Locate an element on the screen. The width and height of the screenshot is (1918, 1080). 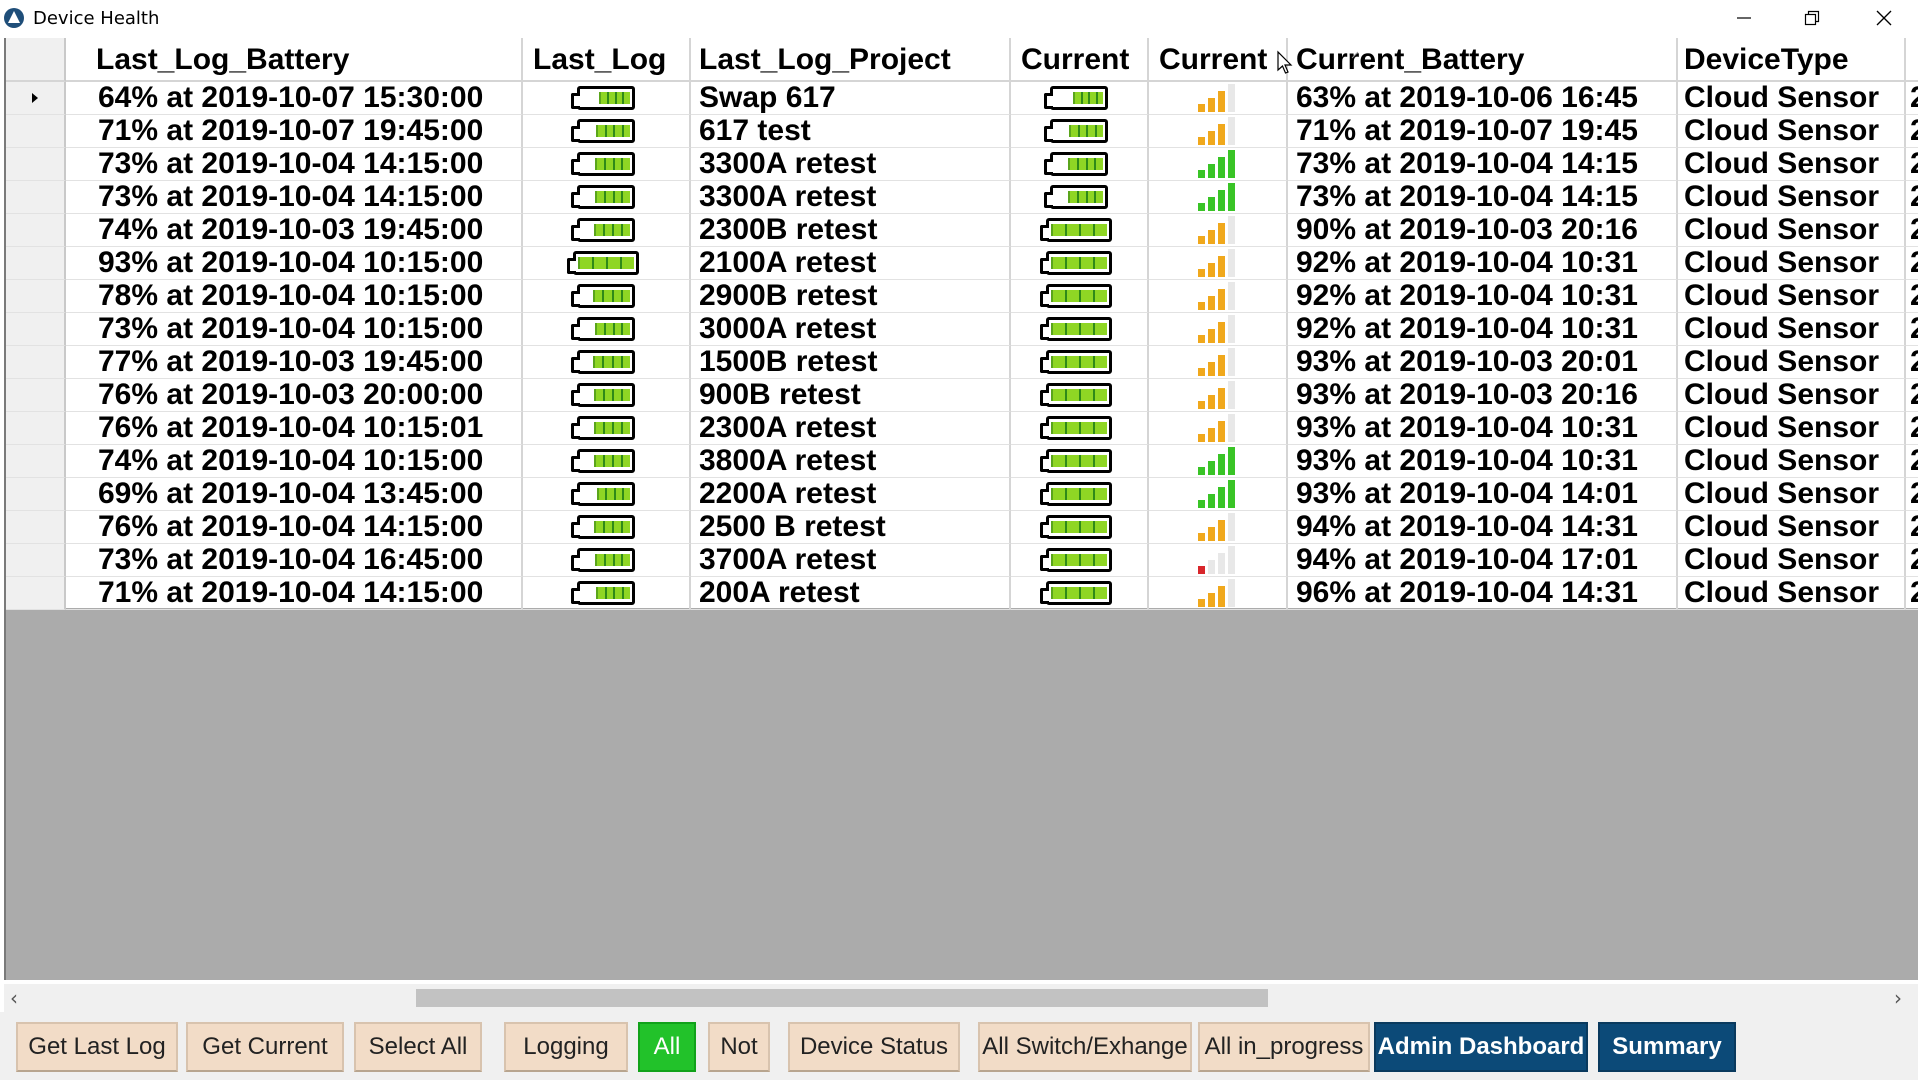
current-battery-cell: 92% at 2019-10-04 10:31 is located at coordinates (1483, 296).